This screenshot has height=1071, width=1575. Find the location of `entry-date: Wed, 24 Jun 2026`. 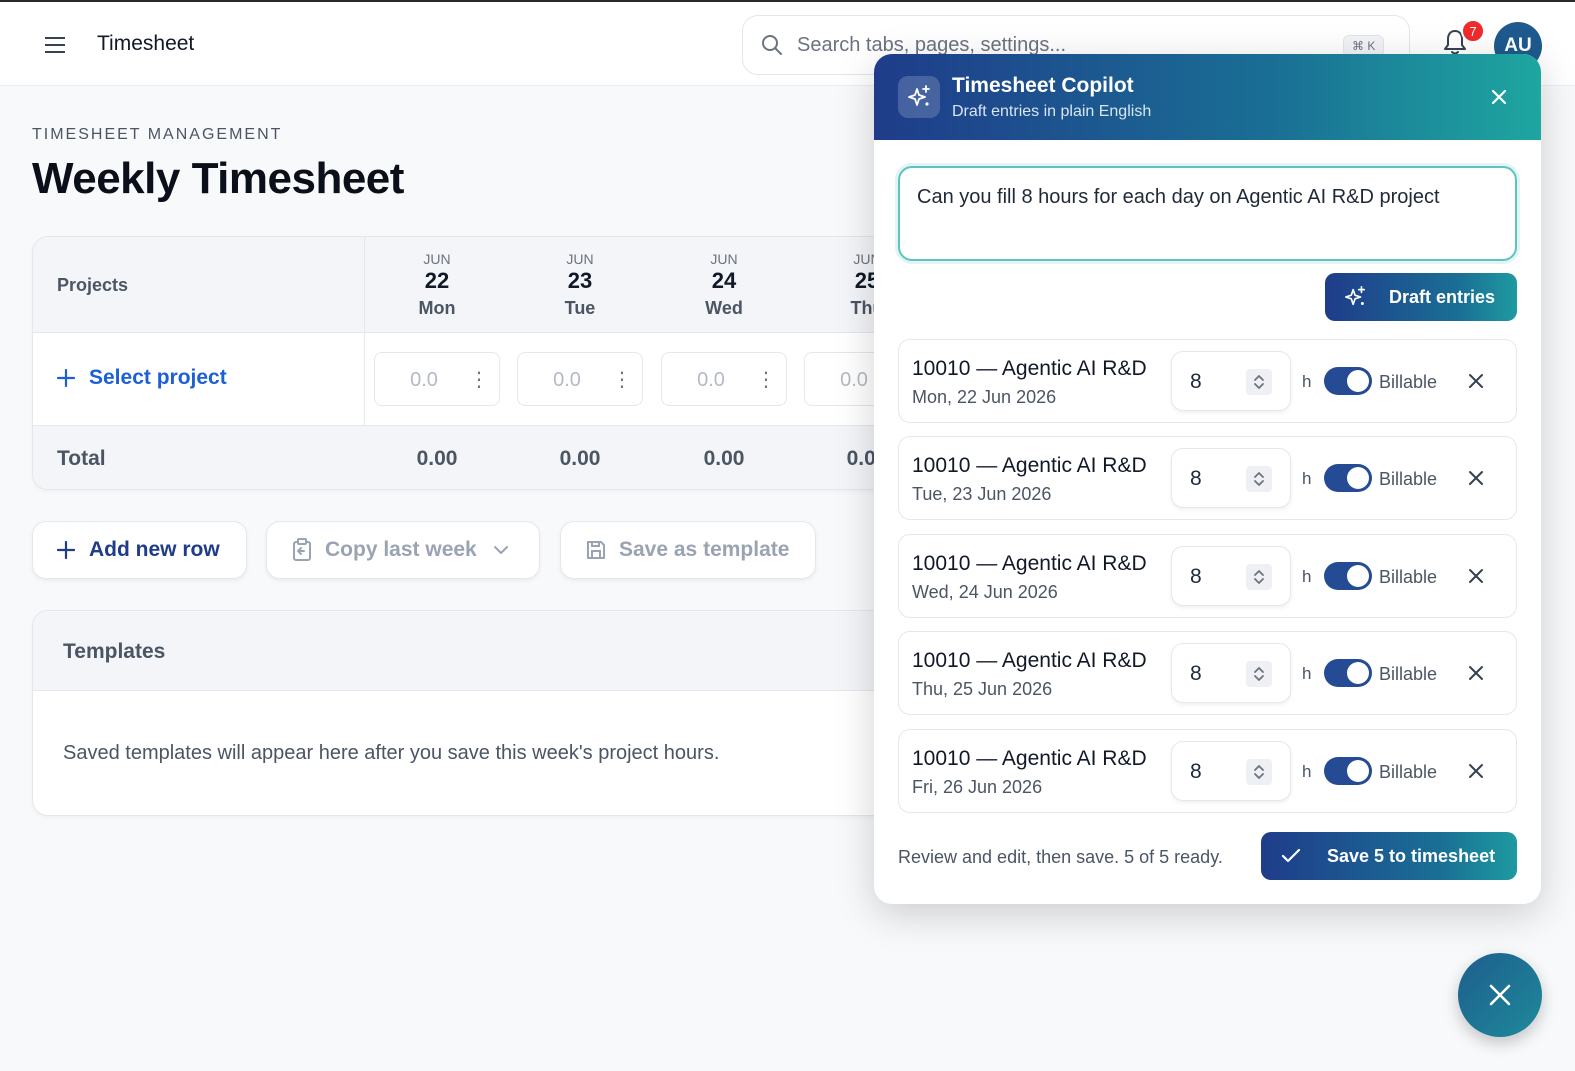

entry-date: Wed, 24 Jun 2026 is located at coordinates (985, 592).